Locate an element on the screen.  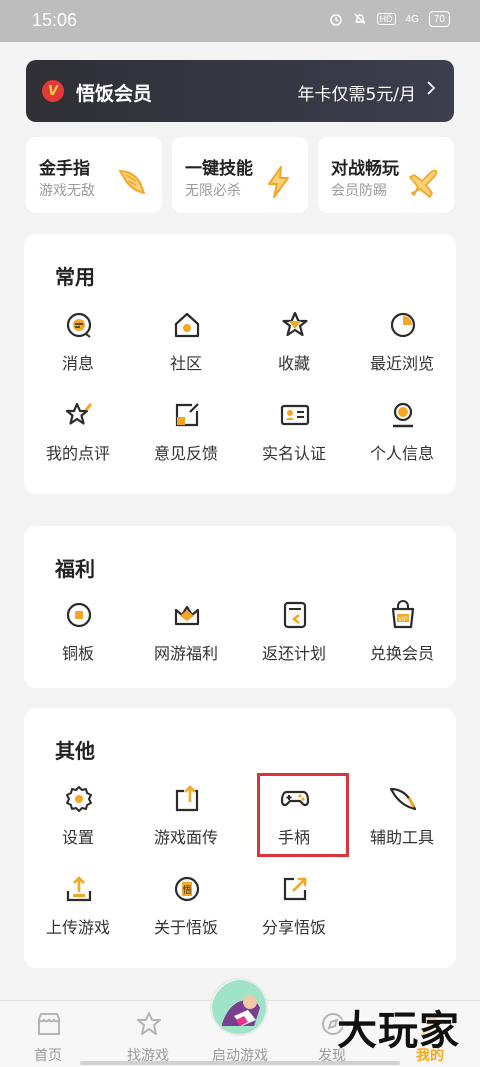
feedback-icon is located at coordinates (187, 415).